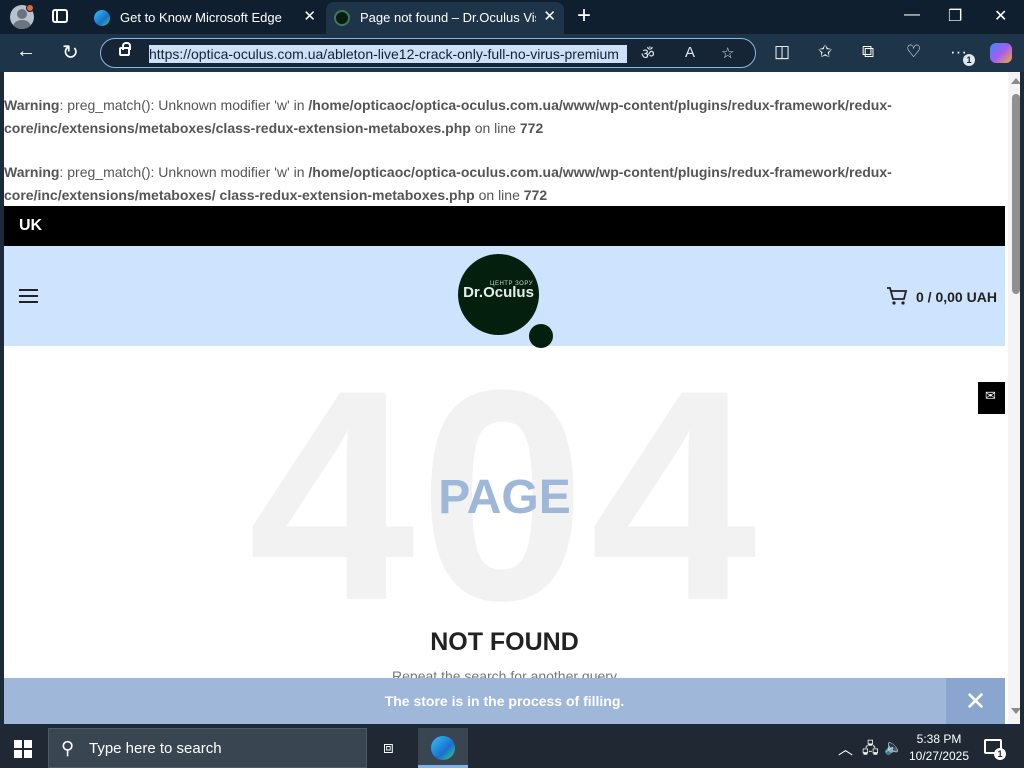 Image resolution: width=1024 pixels, height=768 pixels. Describe the element at coordinates (30, 226) in the screenshot. I see `language-switcher: UK` at that location.